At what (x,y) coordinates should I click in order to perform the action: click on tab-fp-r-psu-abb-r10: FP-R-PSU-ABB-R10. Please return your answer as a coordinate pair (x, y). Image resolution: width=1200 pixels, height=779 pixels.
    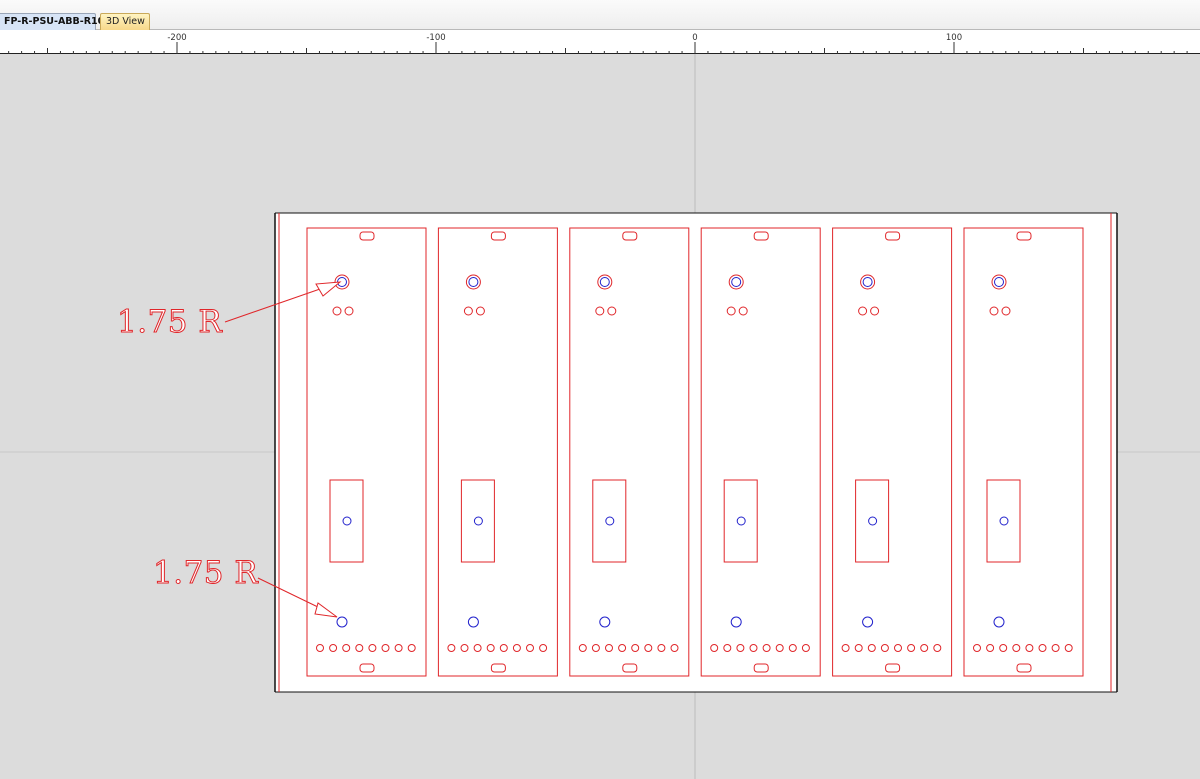
    Looking at the image, I should click on (52, 21).